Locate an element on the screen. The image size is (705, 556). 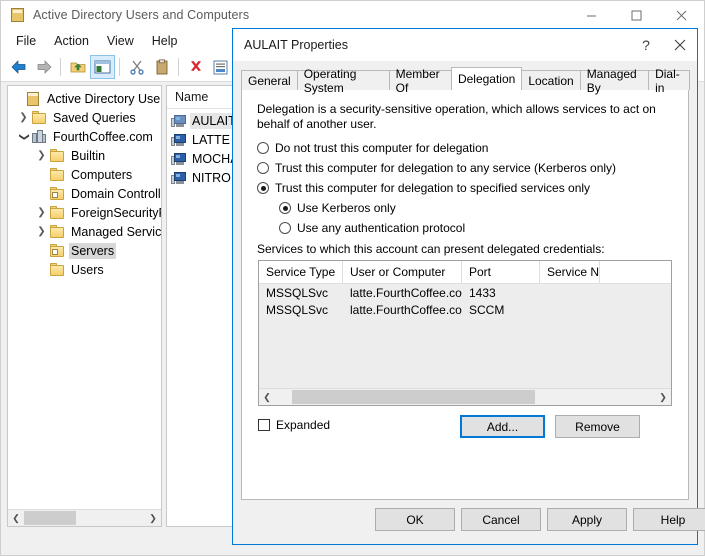
cancel-button: Cancel is located at coordinates (501, 519).